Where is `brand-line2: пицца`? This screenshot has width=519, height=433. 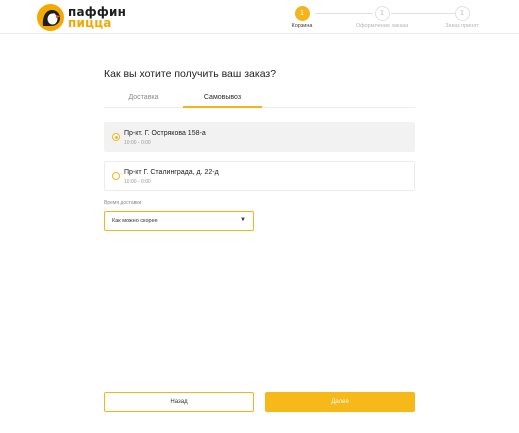
brand-line2: пицца is located at coordinates (90, 23).